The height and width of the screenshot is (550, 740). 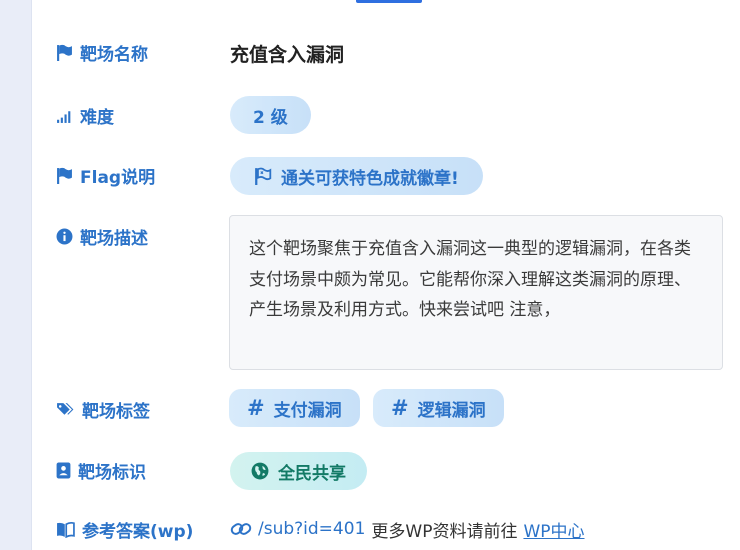 I want to click on label-description-text: 靶场描述, so click(x=114, y=238).